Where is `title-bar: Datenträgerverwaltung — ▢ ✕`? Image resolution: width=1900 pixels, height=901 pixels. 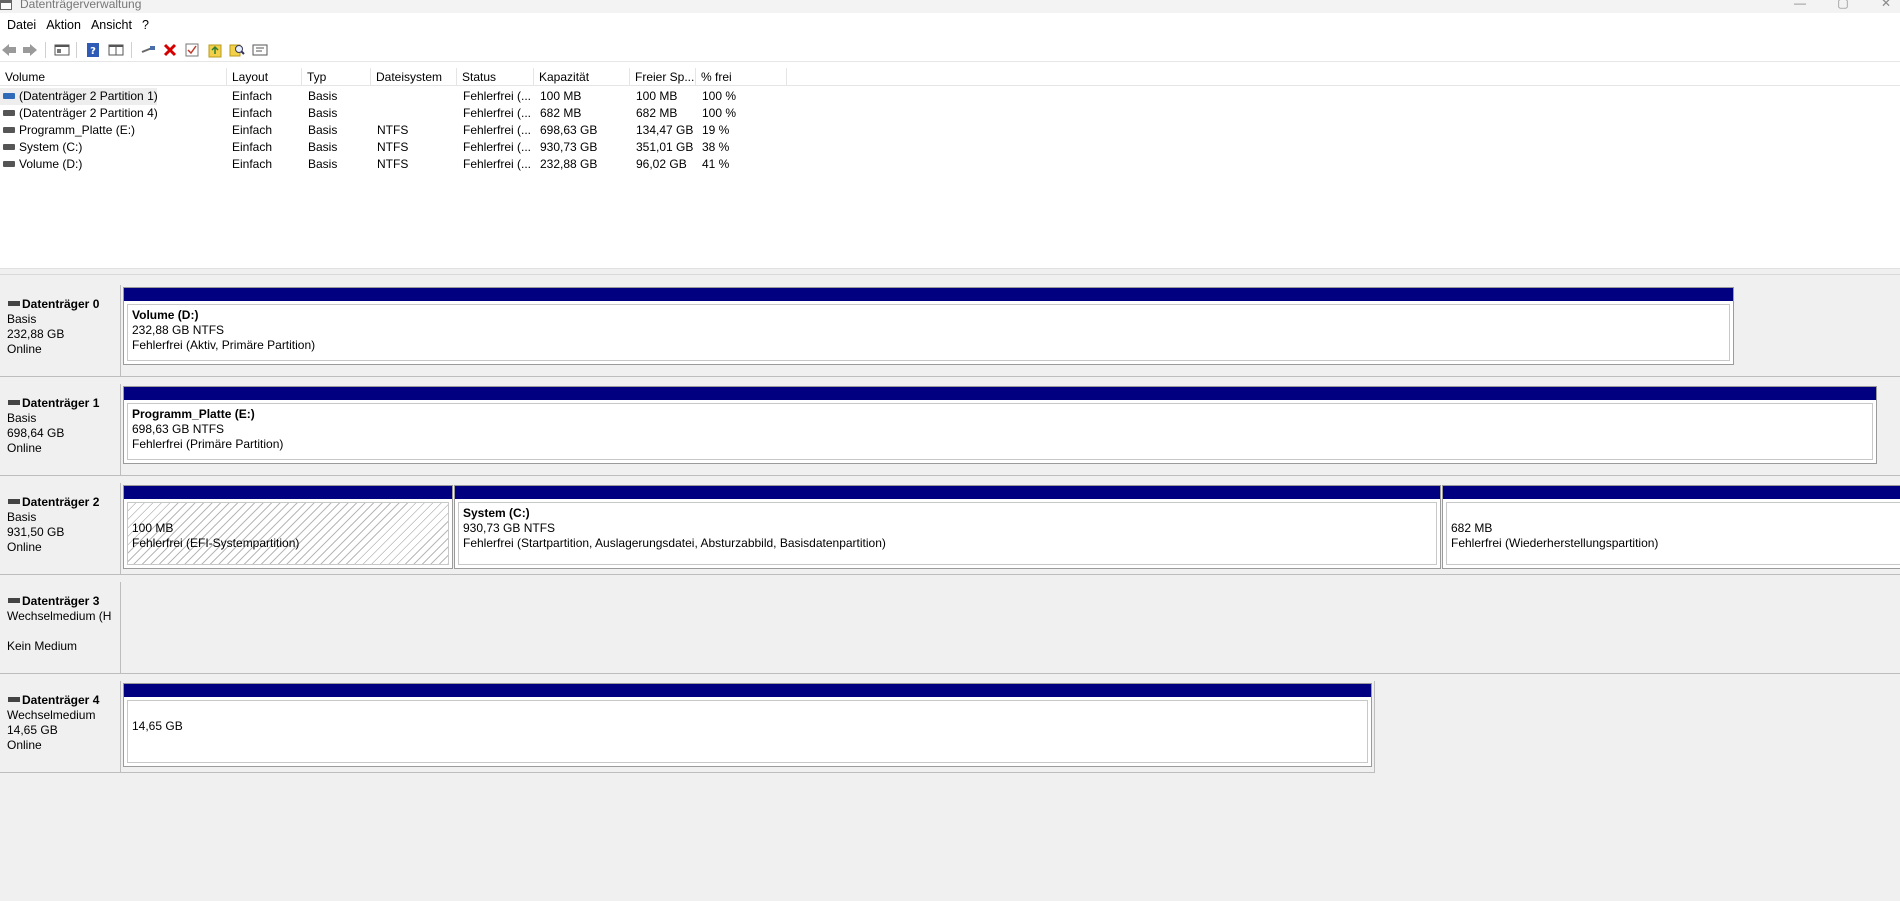 title-bar: Datenträgerverwaltung — ▢ ✕ is located at coordinates (950, 6).